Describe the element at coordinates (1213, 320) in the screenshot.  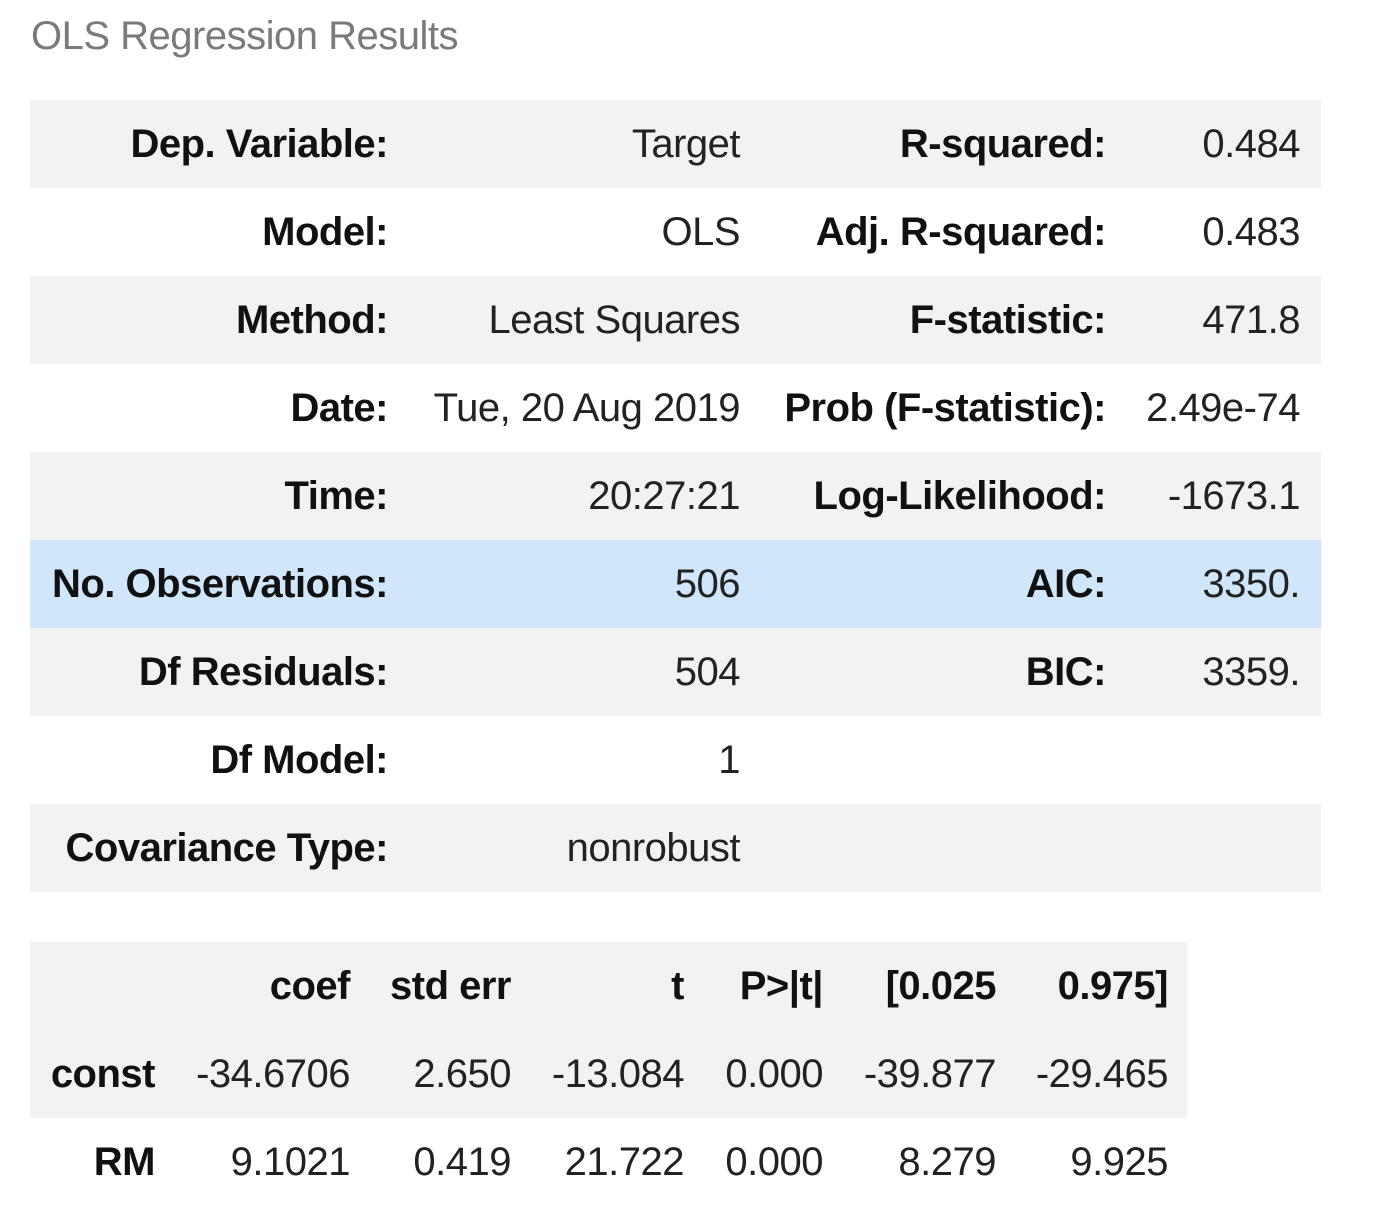
I see `summary-value: 471.8` at that location.